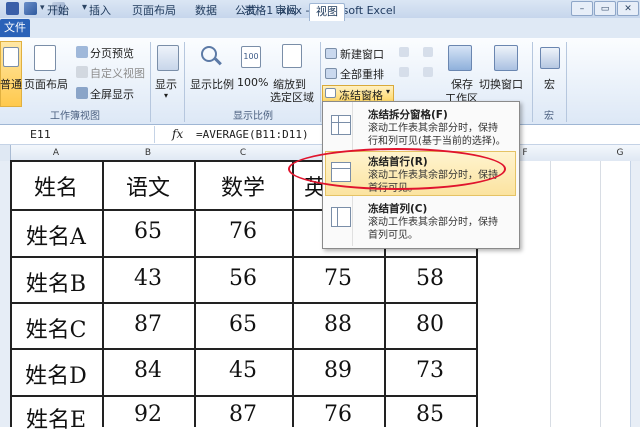 The height and width of the screenshot is (434, 640). What do you see at coordinates (506, 58) in the screenshot?
I see `switch-window-icon` at bounding box center [506, 58].